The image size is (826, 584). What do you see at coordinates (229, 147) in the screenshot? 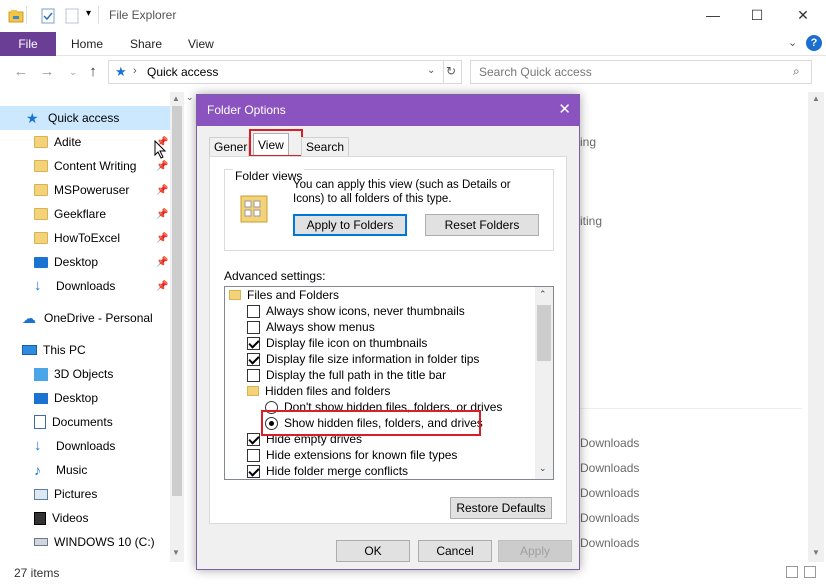
I see `tab-general: Genera` at bounding box center [229, 147].